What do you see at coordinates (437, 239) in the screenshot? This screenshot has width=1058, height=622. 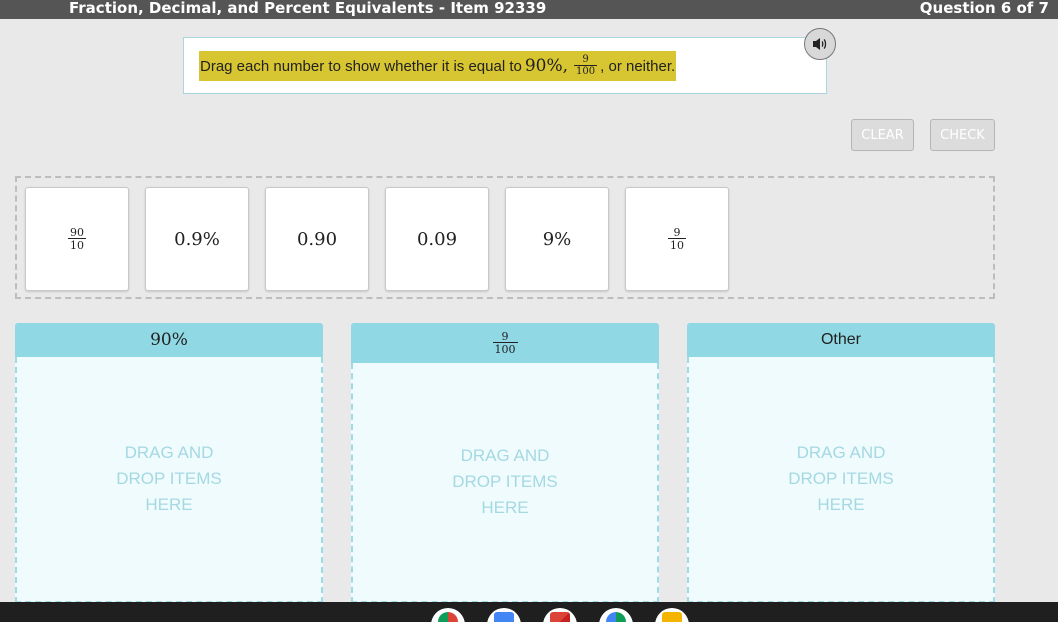 I see `tile-0-09: 0.09` at bounding box center [437, 239].